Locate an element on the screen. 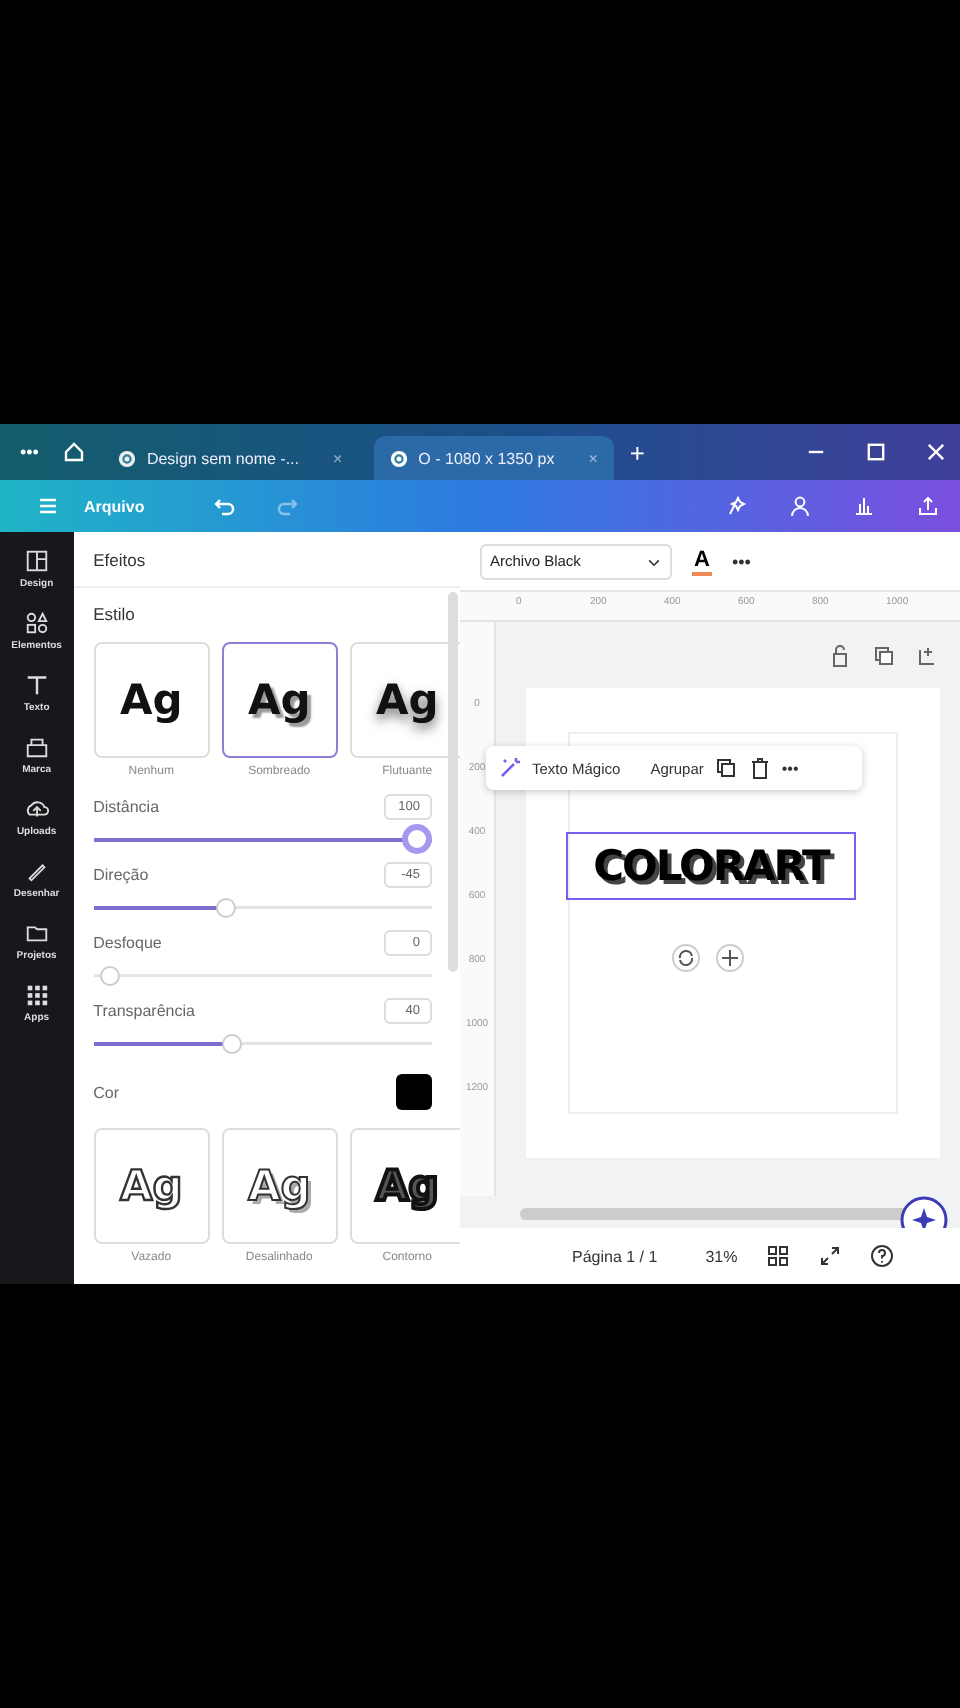 The image size is (960, 1708). slider-label: Desfoque is located at coordinates (127, 943).